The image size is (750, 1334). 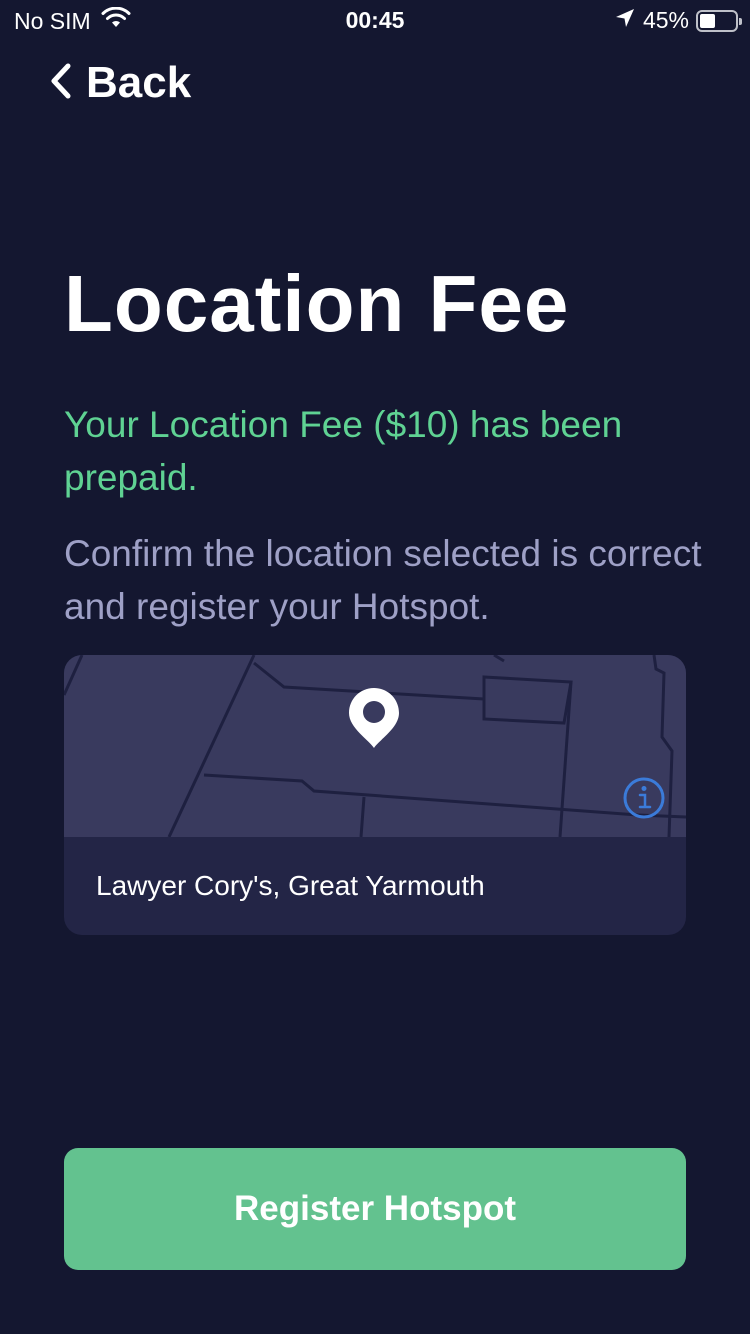 I want to click on page-title: Location Fee, so click(x=317, y=303).